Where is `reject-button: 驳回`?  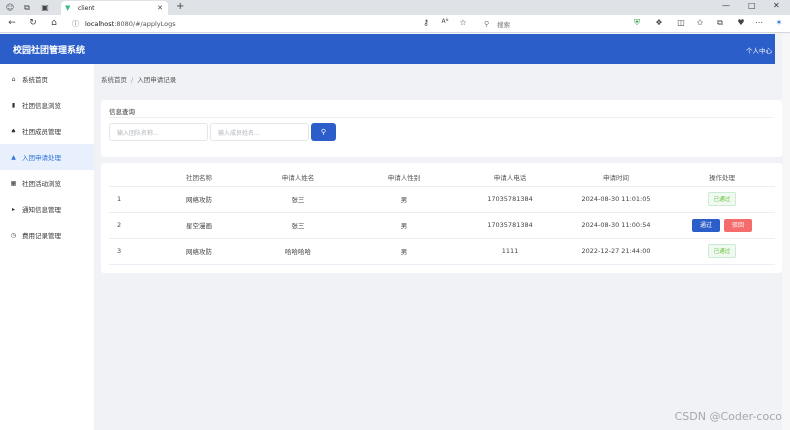
reject-button: 驳回 is located at coordinates (738, 225).